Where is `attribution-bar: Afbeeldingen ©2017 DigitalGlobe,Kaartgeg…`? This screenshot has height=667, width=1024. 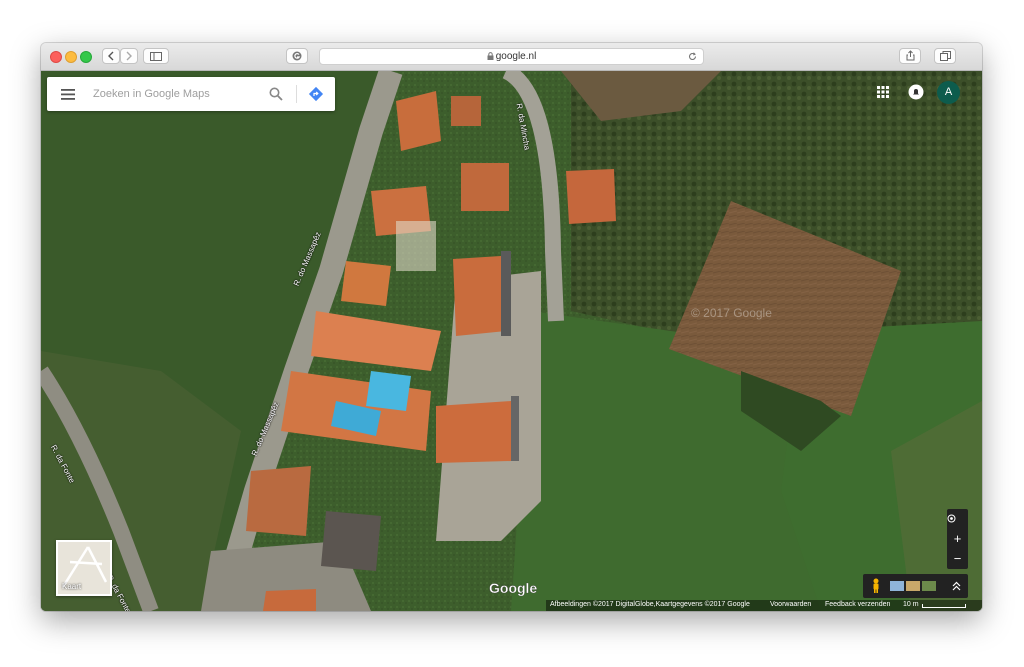 attribution-bar: Afbeeldingen ©2017 DigitalGlobe,Kaartgeg… is located at coordinates (764, 605).